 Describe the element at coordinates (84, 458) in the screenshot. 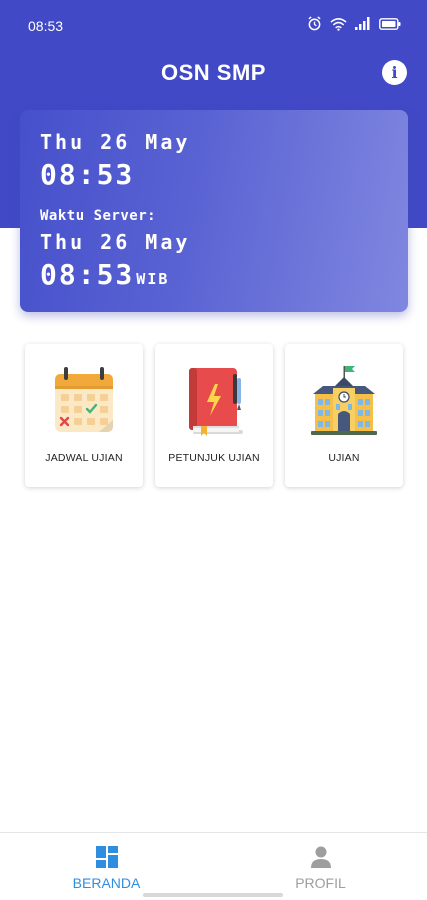

I see `menu-label-jadwal-ujian: JADWAL UJIAN` at that location.